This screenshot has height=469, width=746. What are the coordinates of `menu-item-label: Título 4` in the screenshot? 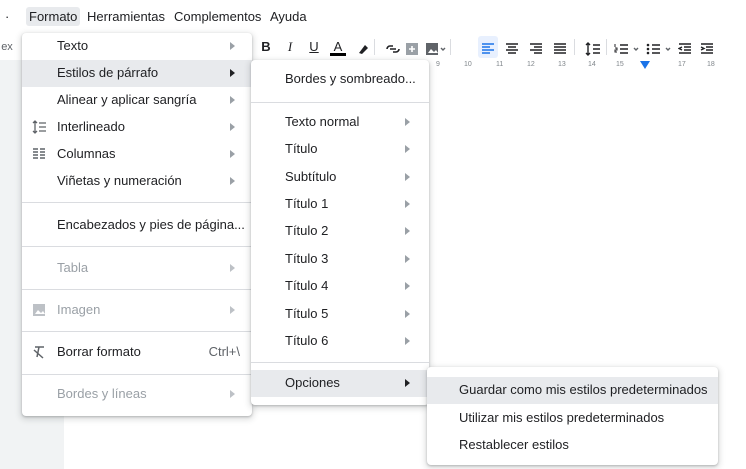 It's located at (307, 285).